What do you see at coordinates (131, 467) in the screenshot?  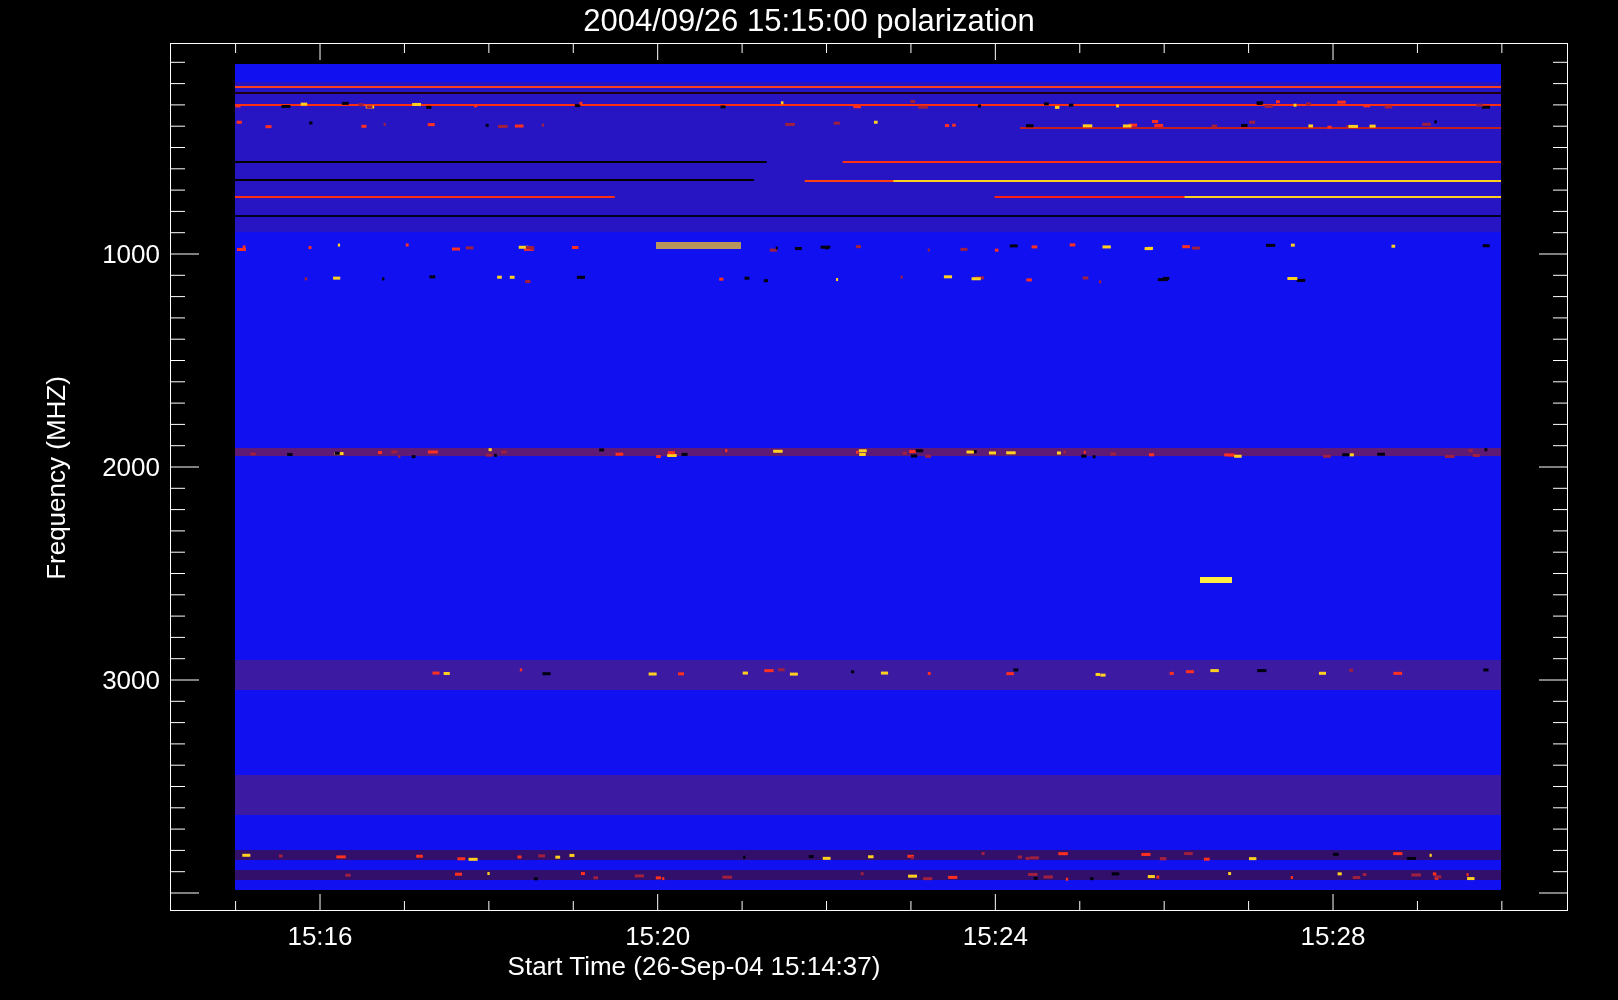 I see `y-tick-label: 2000` at bounding box center [131, 467].